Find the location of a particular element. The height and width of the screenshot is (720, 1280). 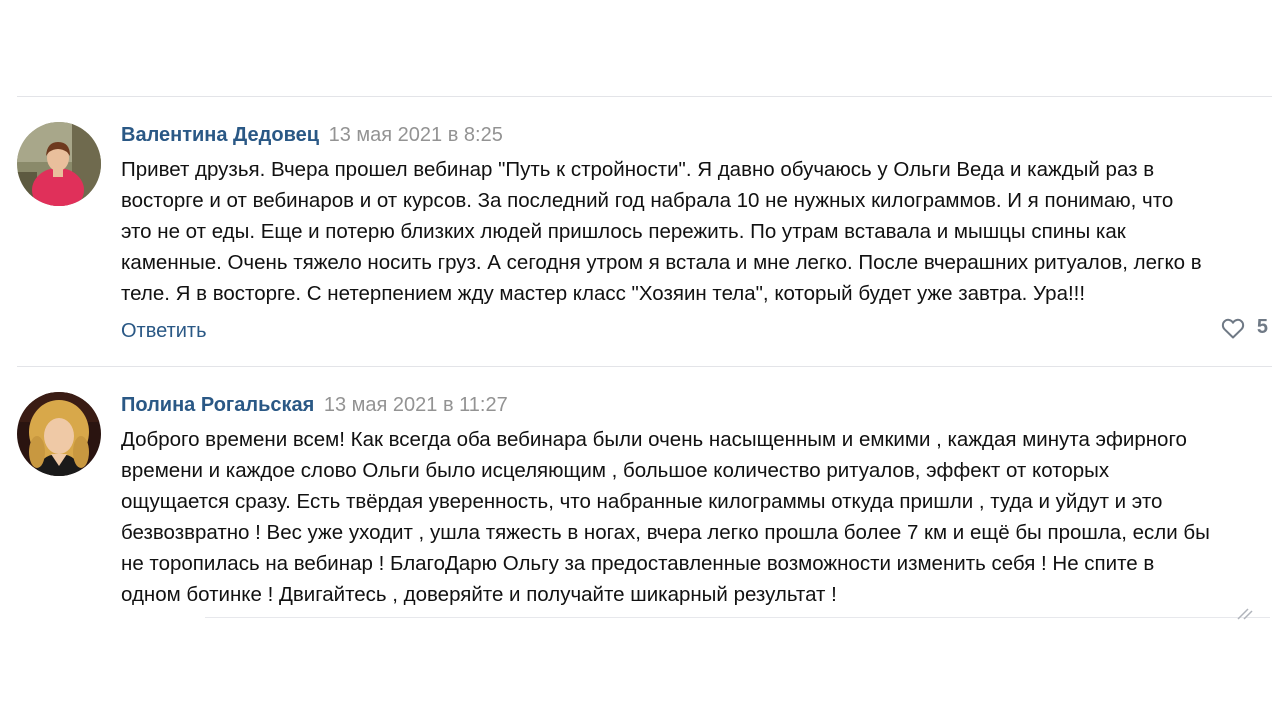

reply-button: Ответить is located at coordinates (164, 331).